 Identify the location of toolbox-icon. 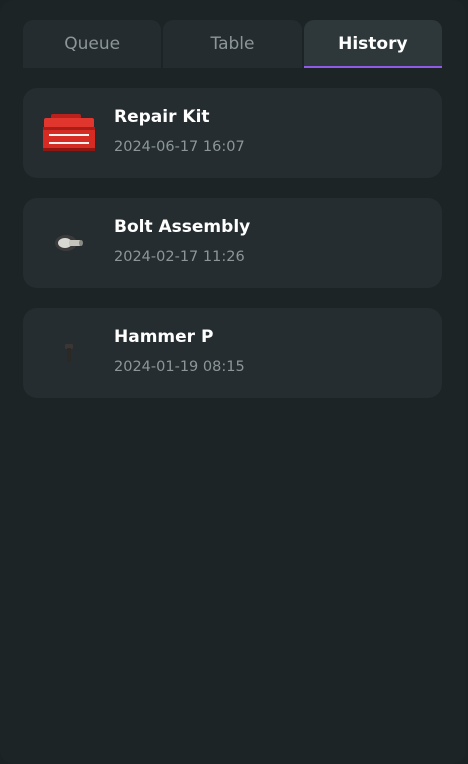
(69, 133).